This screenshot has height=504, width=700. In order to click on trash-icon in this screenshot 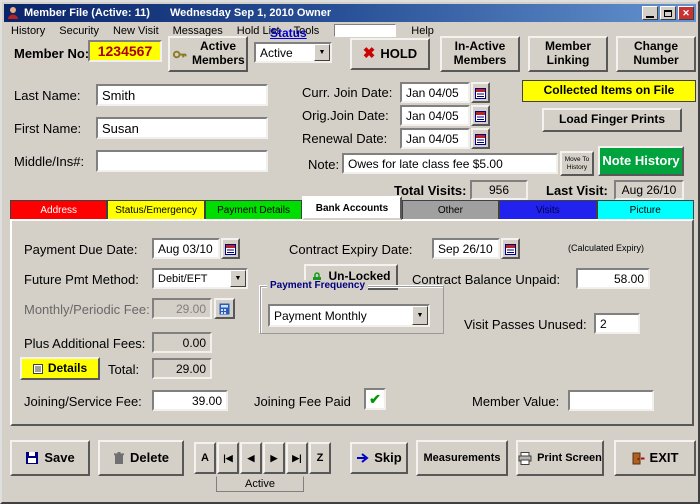, I will do `click(118, 458)`.